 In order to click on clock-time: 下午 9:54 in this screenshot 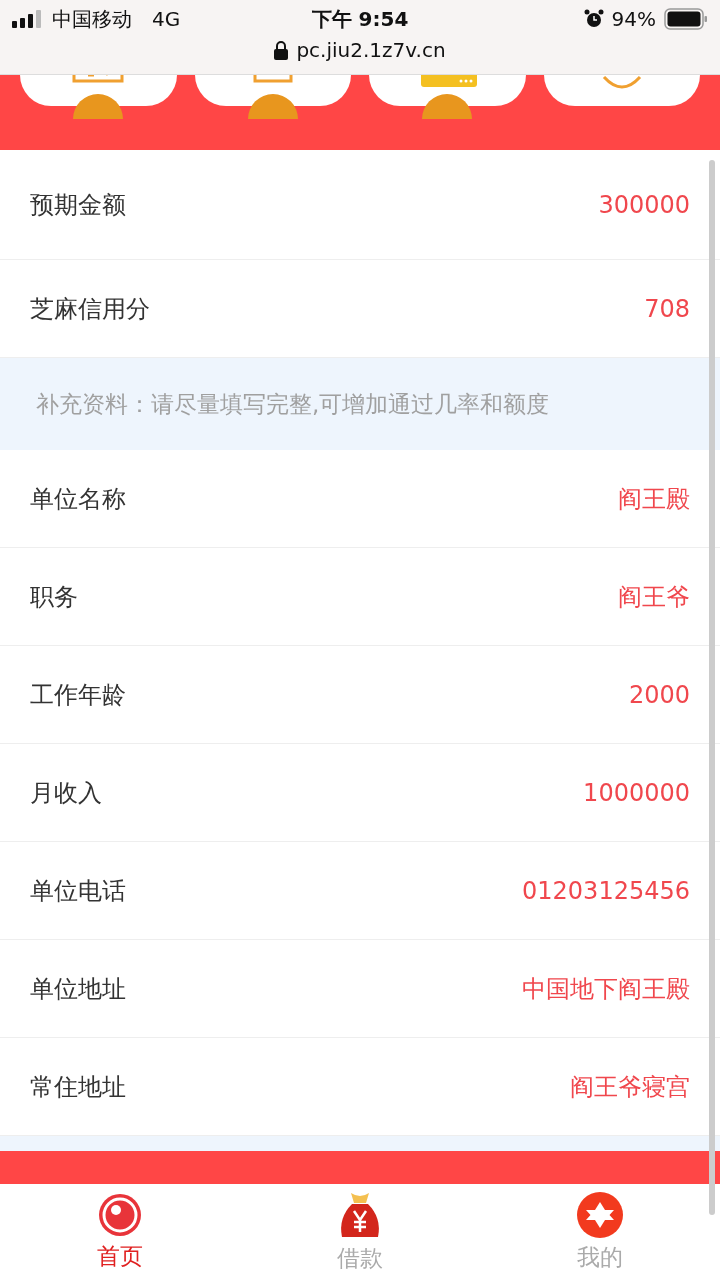, I will do `click(360, 19)`.